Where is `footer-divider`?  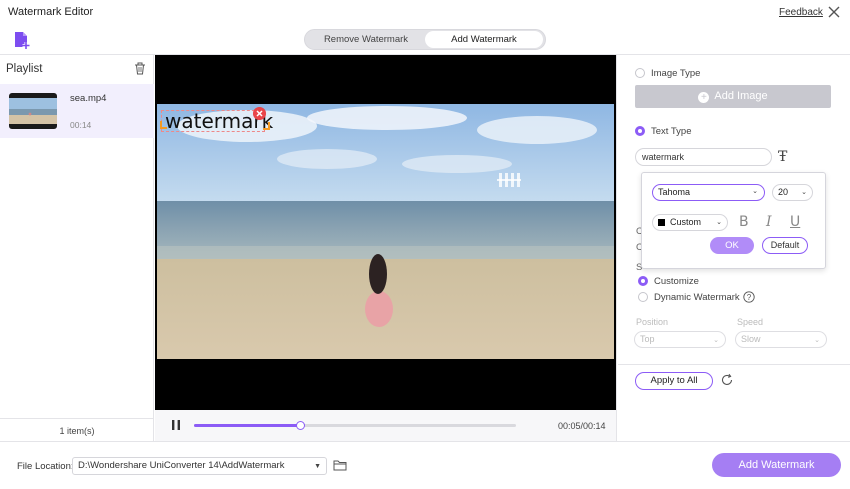
footer-divider is located at coordinates (425, 441).